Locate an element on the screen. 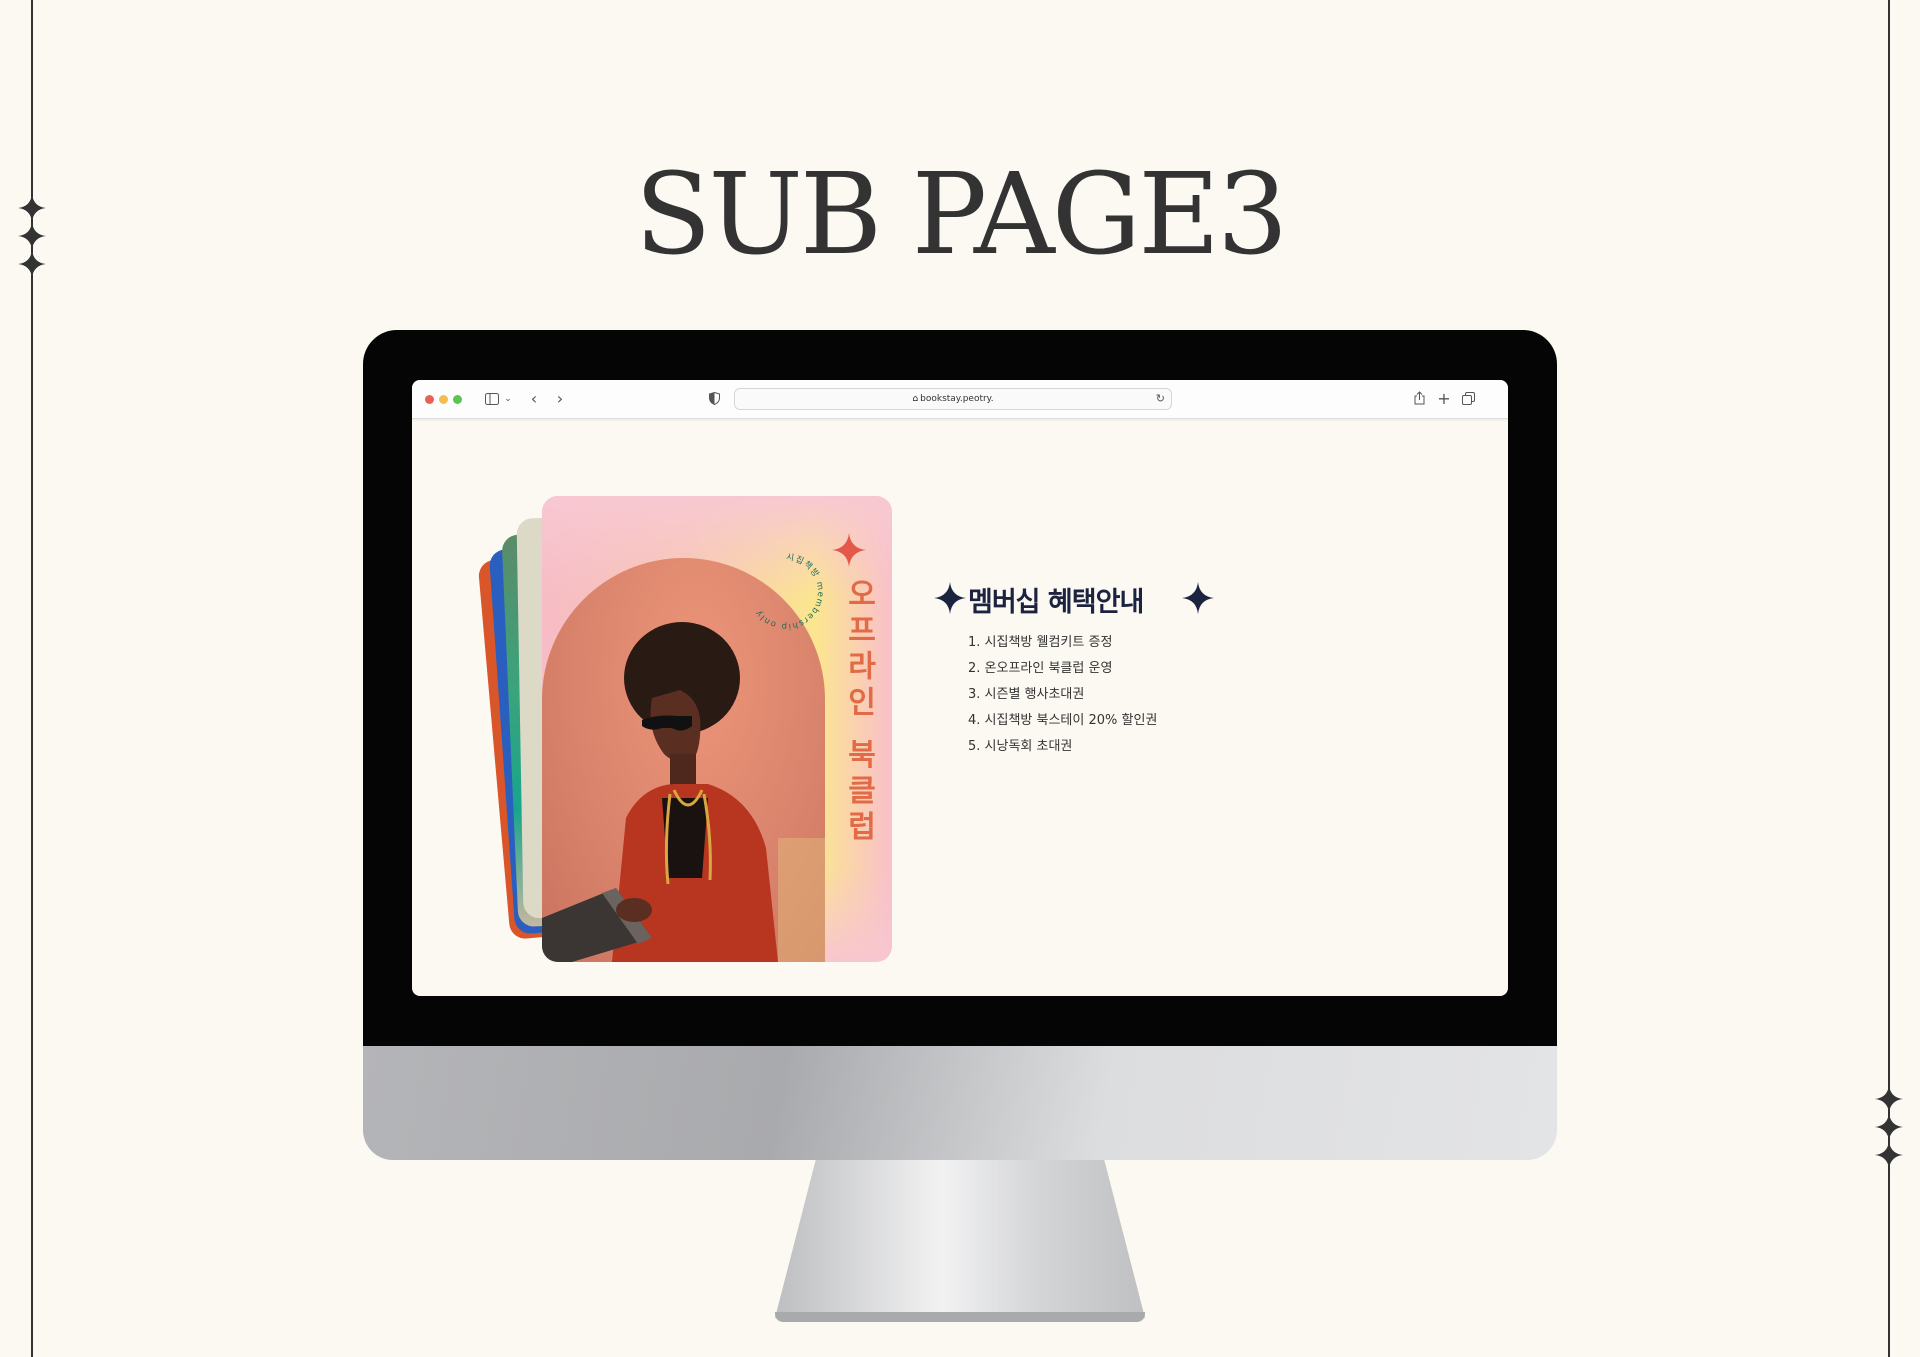 The image size is (1920, 1357). lock-icon: ⌂ is located at coordinates (915, 399).